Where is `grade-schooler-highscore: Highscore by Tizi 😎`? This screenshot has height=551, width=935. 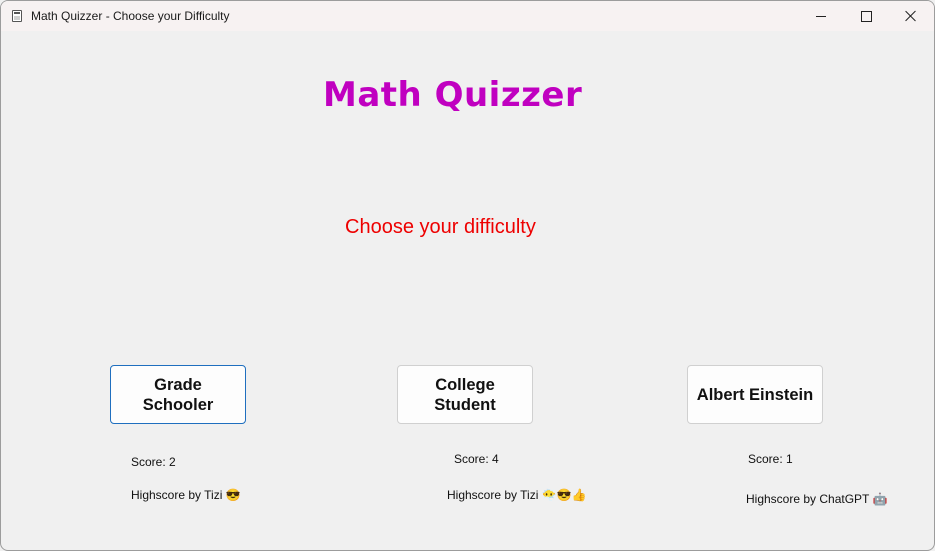
grade-schooler-highscore: Highscore by Tizi 😎 is located at coordinates (186, 495).